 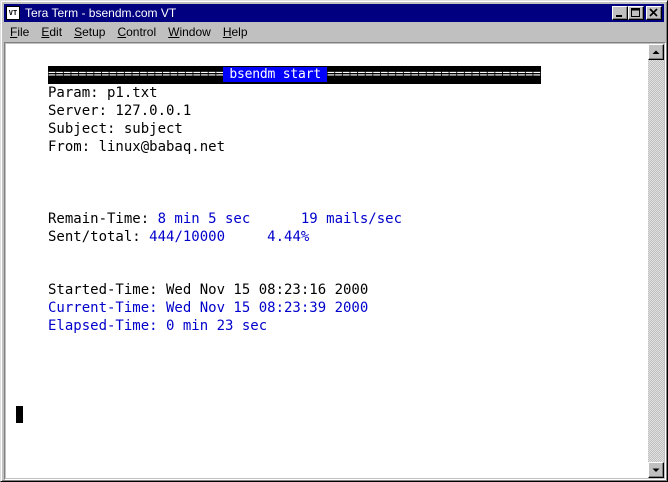 What do you see at coordinates (120, 111) in the screenshot?
I see `server-line: Server: 127.0.0.1` at bounding box center [120, 111].